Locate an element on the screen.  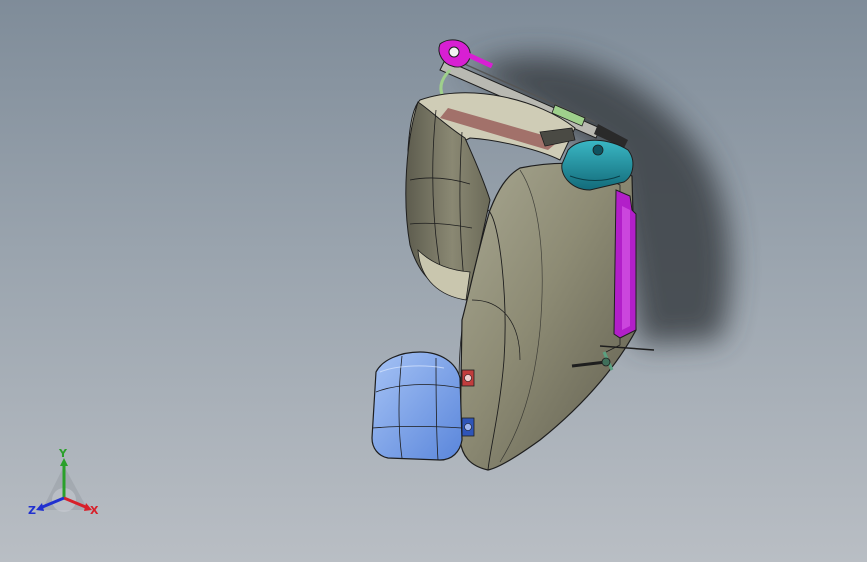
triad-x-label: X is located at coordinates (94, 510).